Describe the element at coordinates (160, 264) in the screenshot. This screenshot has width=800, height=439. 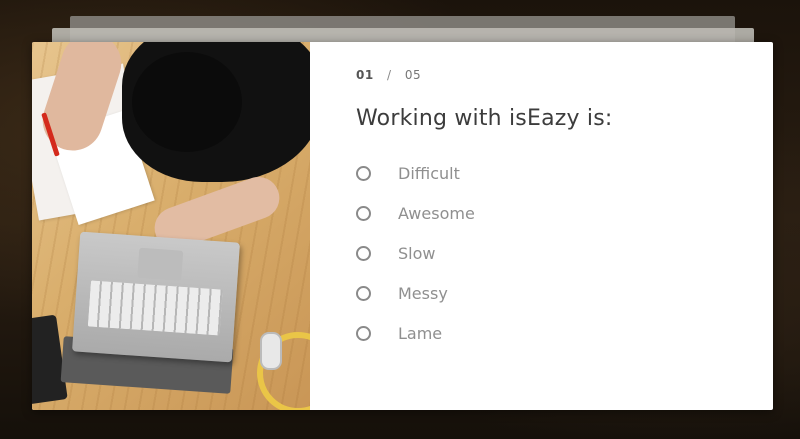
I see `laptop-trackpad` at that location.